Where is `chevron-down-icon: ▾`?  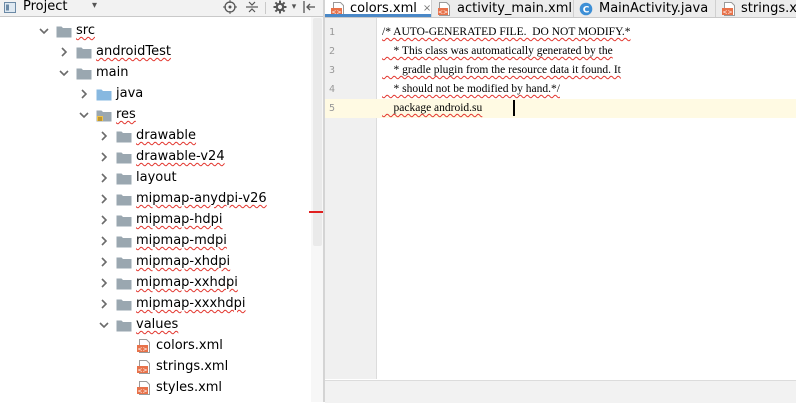 chevron-down-icon: ▾ is located at coordinates (294, 7).